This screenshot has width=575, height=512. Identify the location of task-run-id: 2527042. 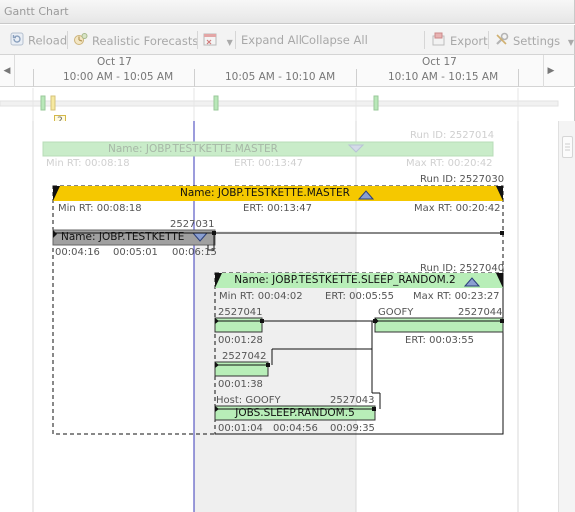
(244, 356).